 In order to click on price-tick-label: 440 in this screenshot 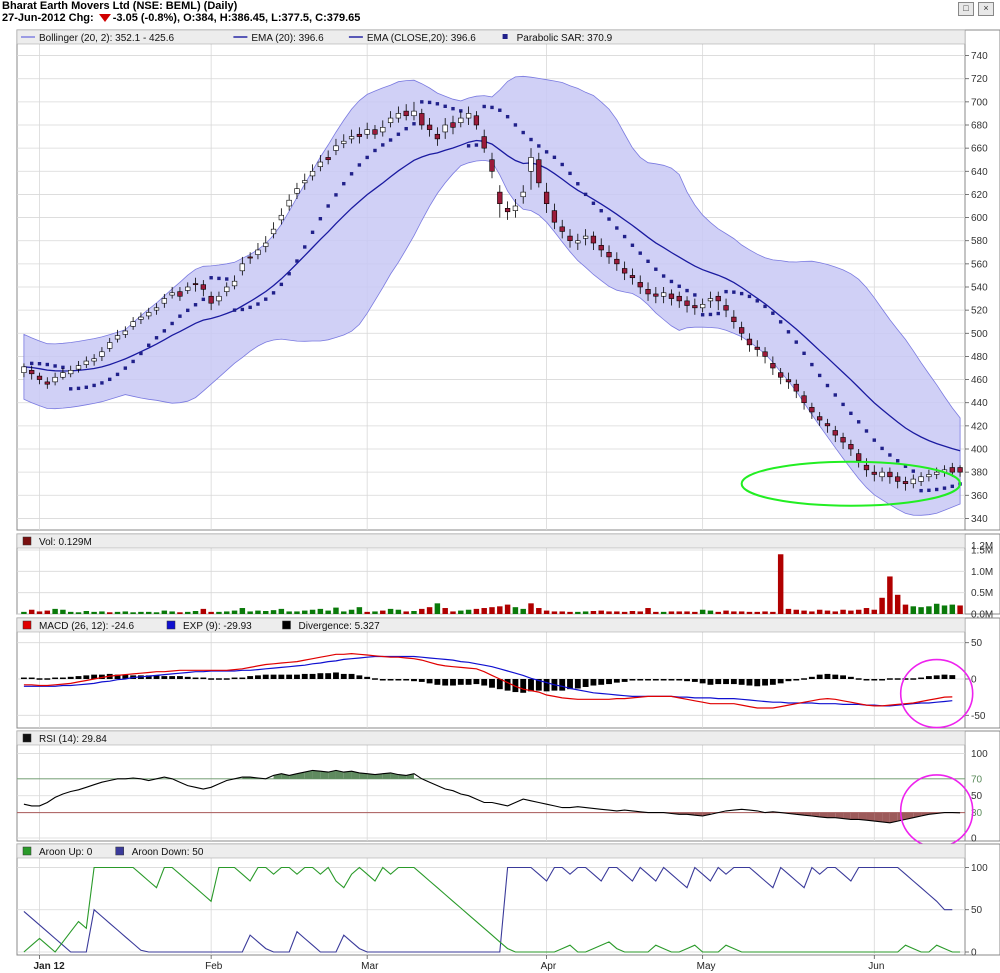, I will do `click(979, 403)`.